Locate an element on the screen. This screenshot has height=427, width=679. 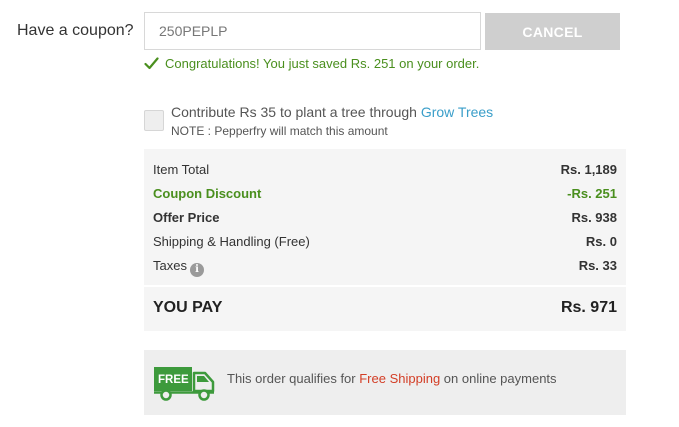
summary-divider is located at coordinates (385, 286).